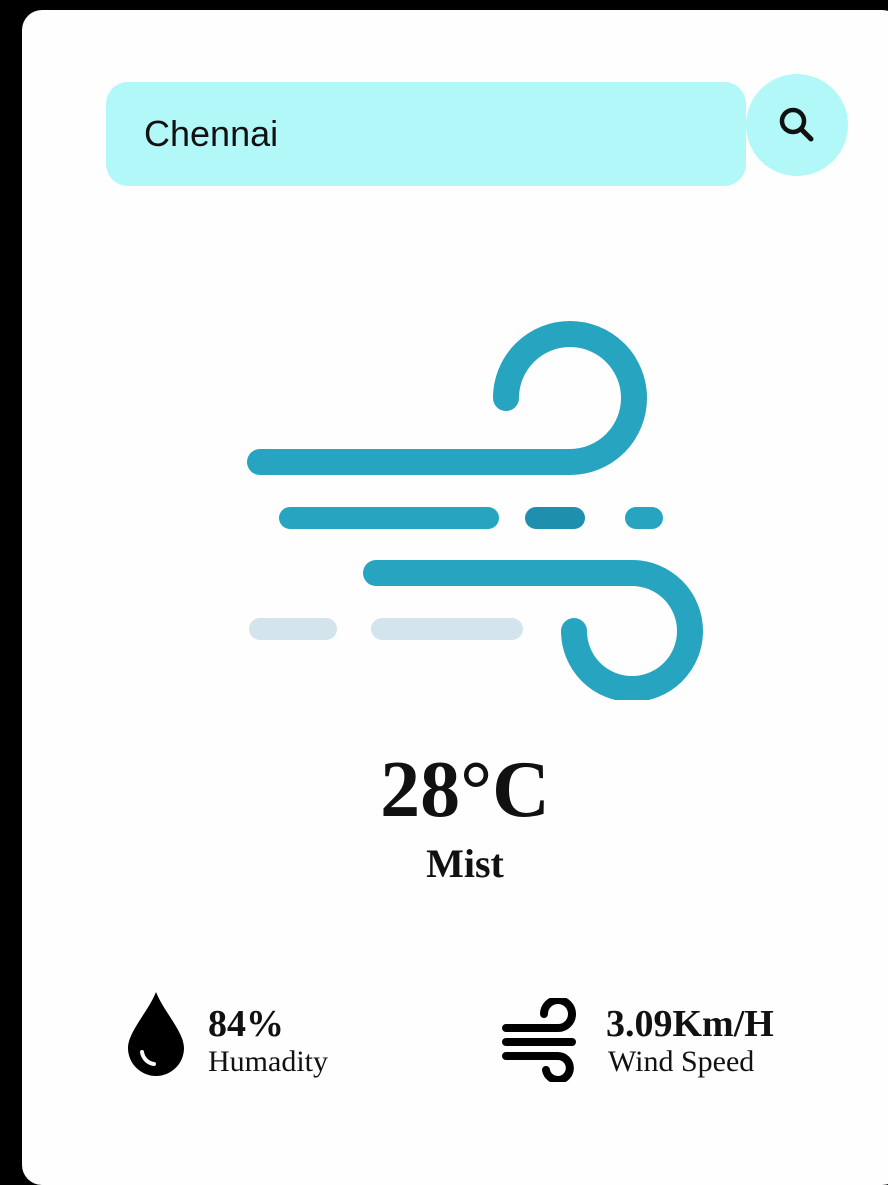  Describe the element at coordinates (156, 1034) in the screenshot. I see `water-drop-icon` at that location.